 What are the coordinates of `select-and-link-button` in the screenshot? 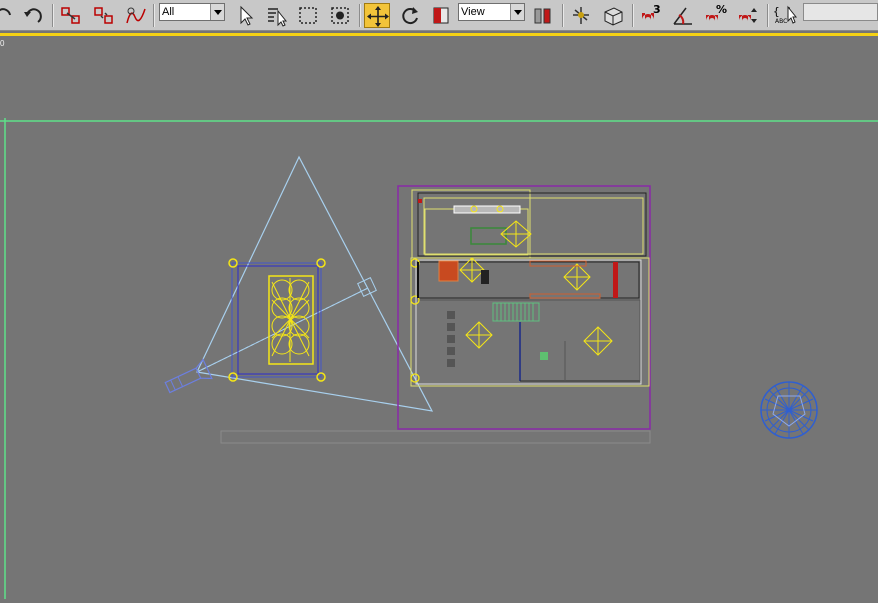 It's located at (71, 15).